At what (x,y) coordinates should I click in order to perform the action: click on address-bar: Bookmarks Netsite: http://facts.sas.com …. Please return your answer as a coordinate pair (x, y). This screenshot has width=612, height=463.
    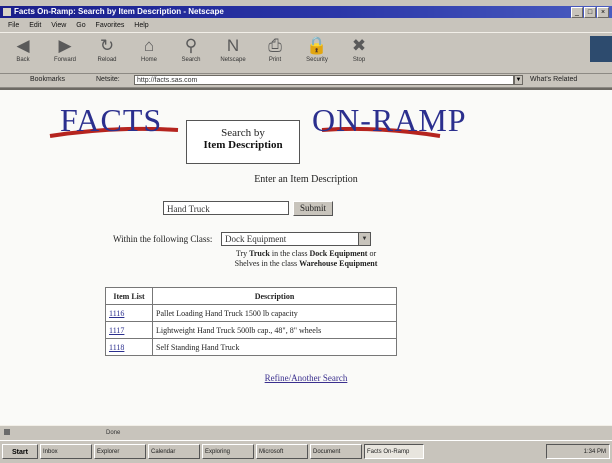
    Looking at the image, I should click on (306, 80).